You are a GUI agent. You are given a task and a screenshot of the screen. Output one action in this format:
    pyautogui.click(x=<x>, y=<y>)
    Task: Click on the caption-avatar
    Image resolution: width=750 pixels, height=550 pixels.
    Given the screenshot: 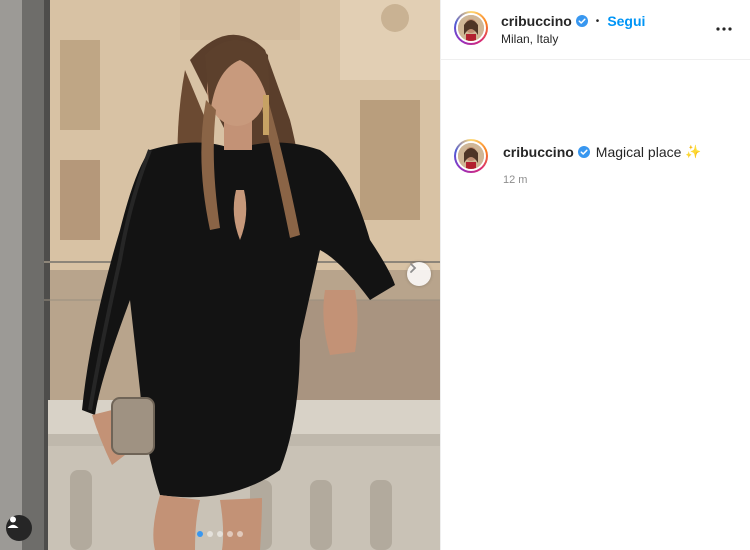 What is the action you would take?
    pyautogui.click(x=471, y=156)
    